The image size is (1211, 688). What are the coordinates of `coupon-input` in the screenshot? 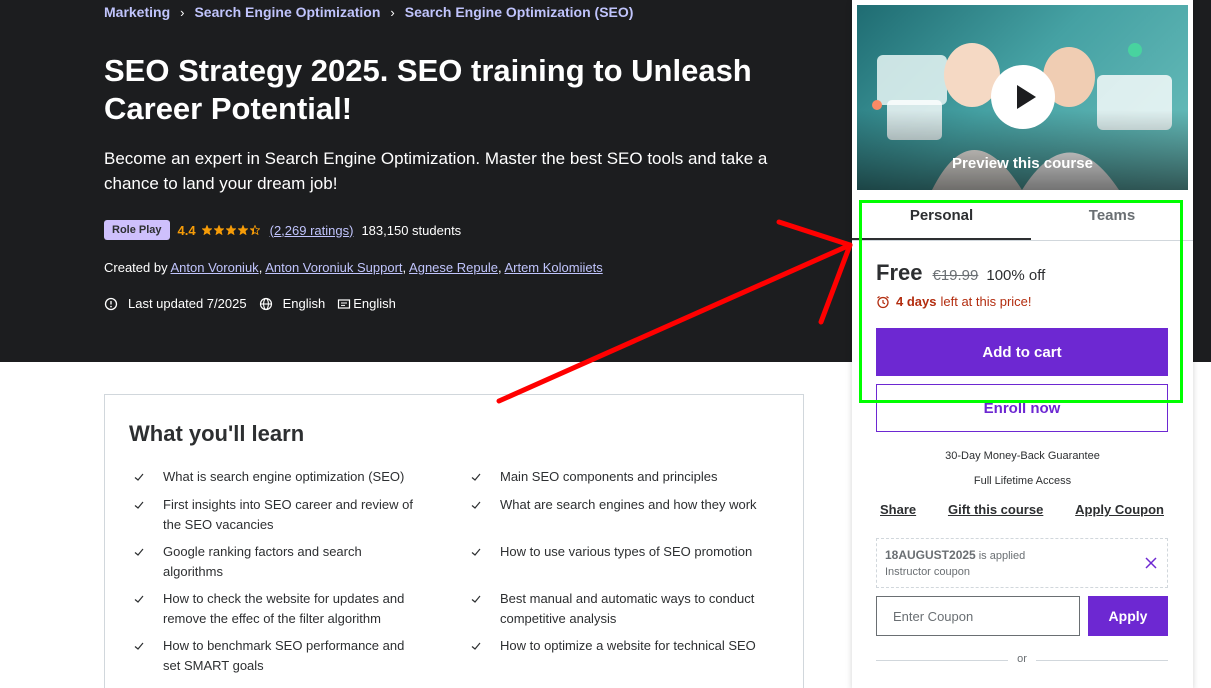 It's located at (978, 616).